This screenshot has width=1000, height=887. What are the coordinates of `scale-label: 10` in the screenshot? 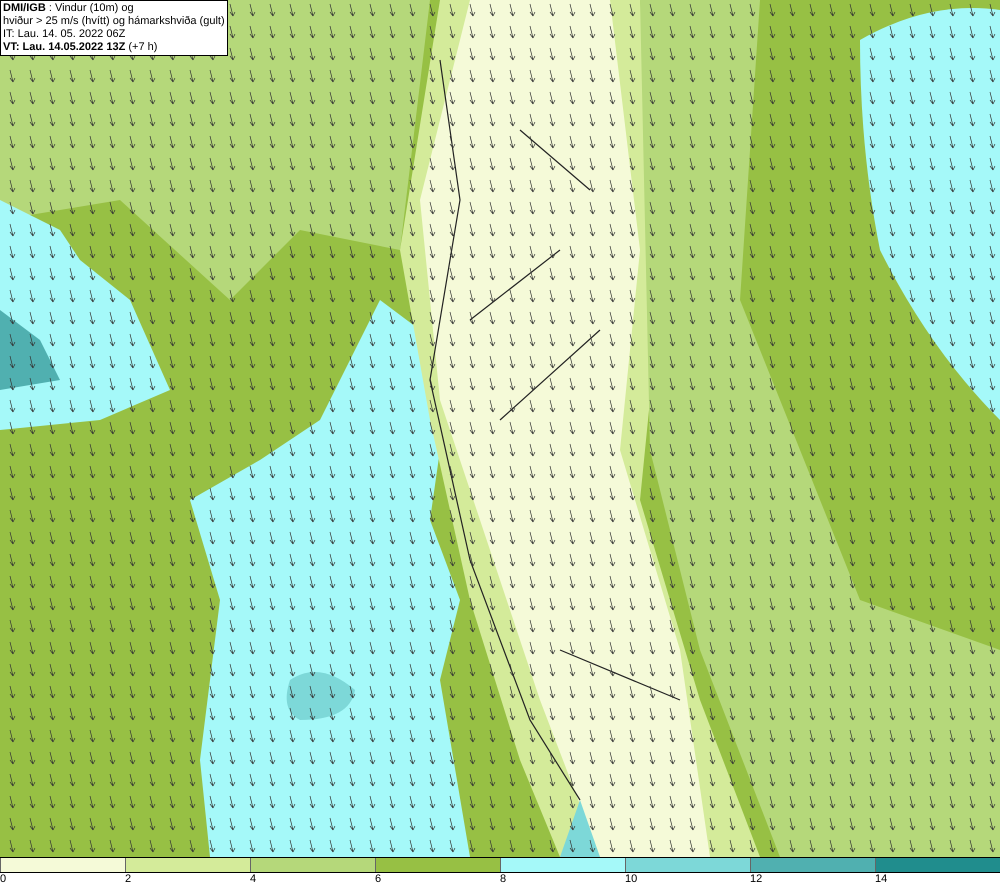 It's located at (631, 880).